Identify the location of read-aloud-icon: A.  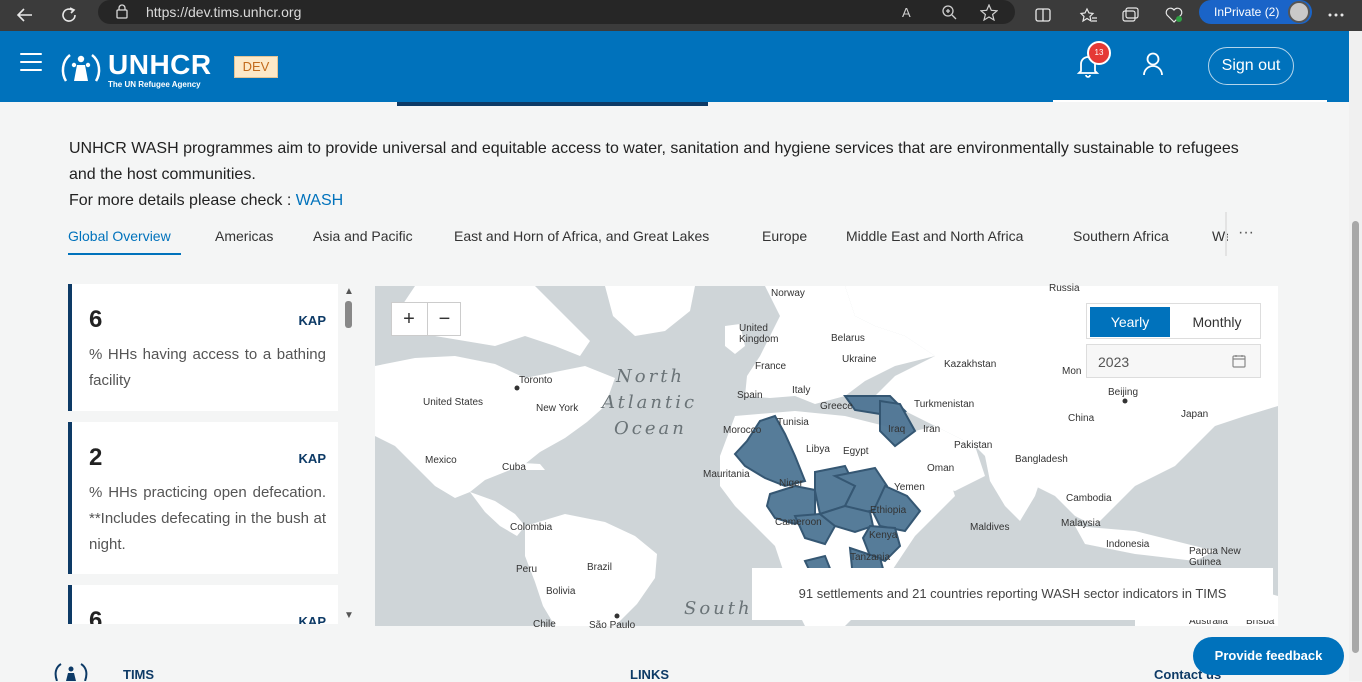
(909, 12).